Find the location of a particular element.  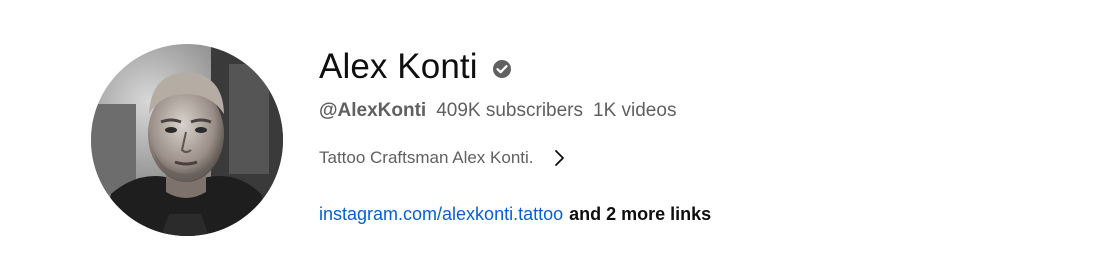

more-links-button: and 2 more links is located at coordinates (640, 214).